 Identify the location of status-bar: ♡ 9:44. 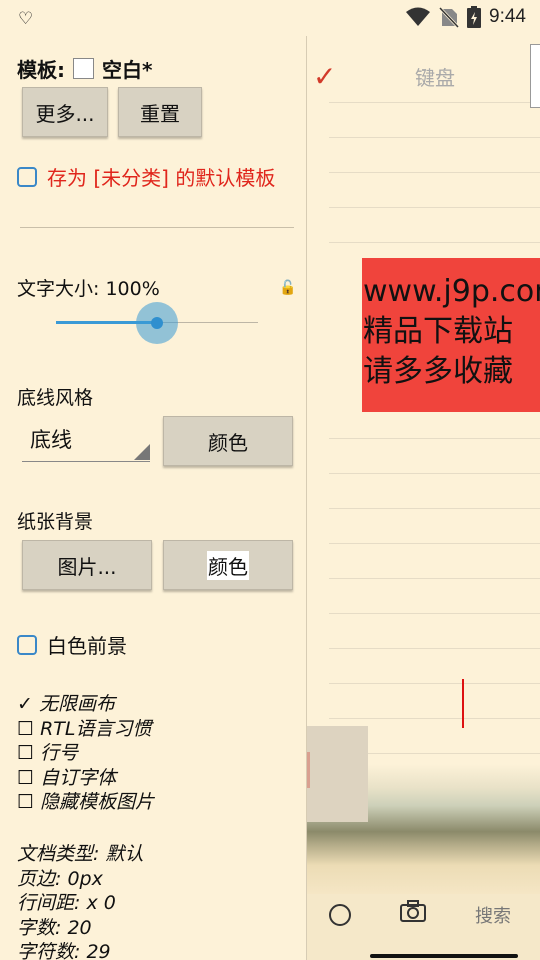
(270, 18).